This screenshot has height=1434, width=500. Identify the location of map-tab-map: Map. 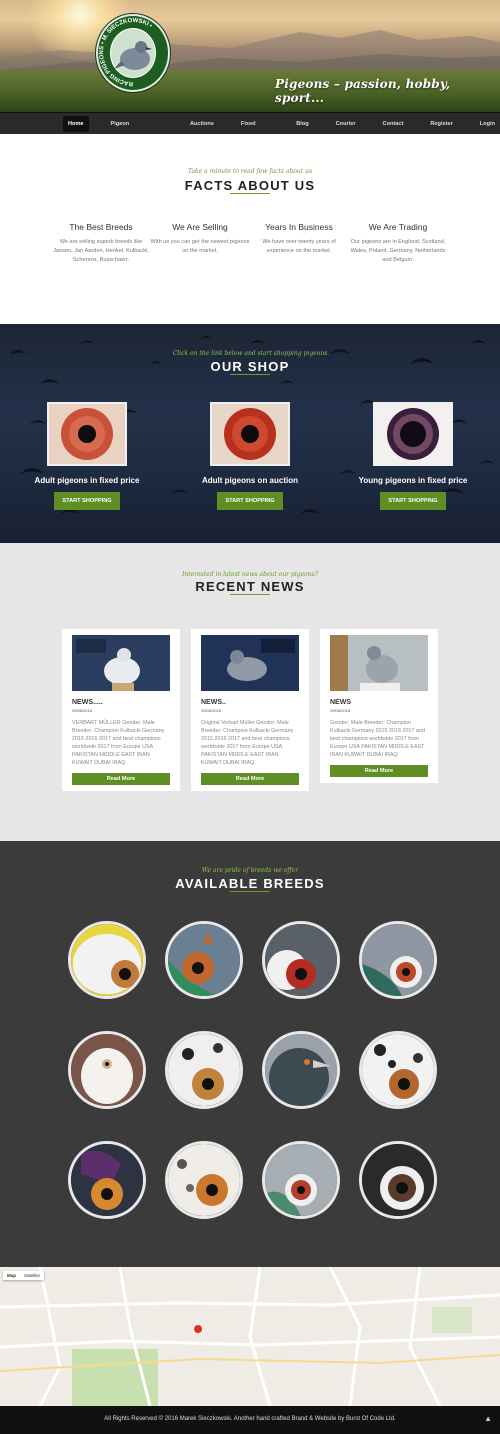
(11, 1275).